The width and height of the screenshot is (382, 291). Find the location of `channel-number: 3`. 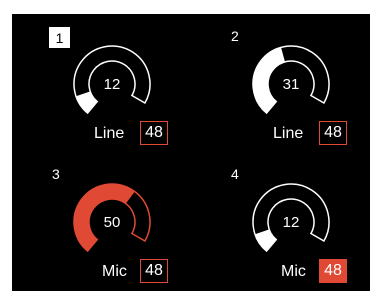

channel-number: 3 is located at coordinates (56, 174).